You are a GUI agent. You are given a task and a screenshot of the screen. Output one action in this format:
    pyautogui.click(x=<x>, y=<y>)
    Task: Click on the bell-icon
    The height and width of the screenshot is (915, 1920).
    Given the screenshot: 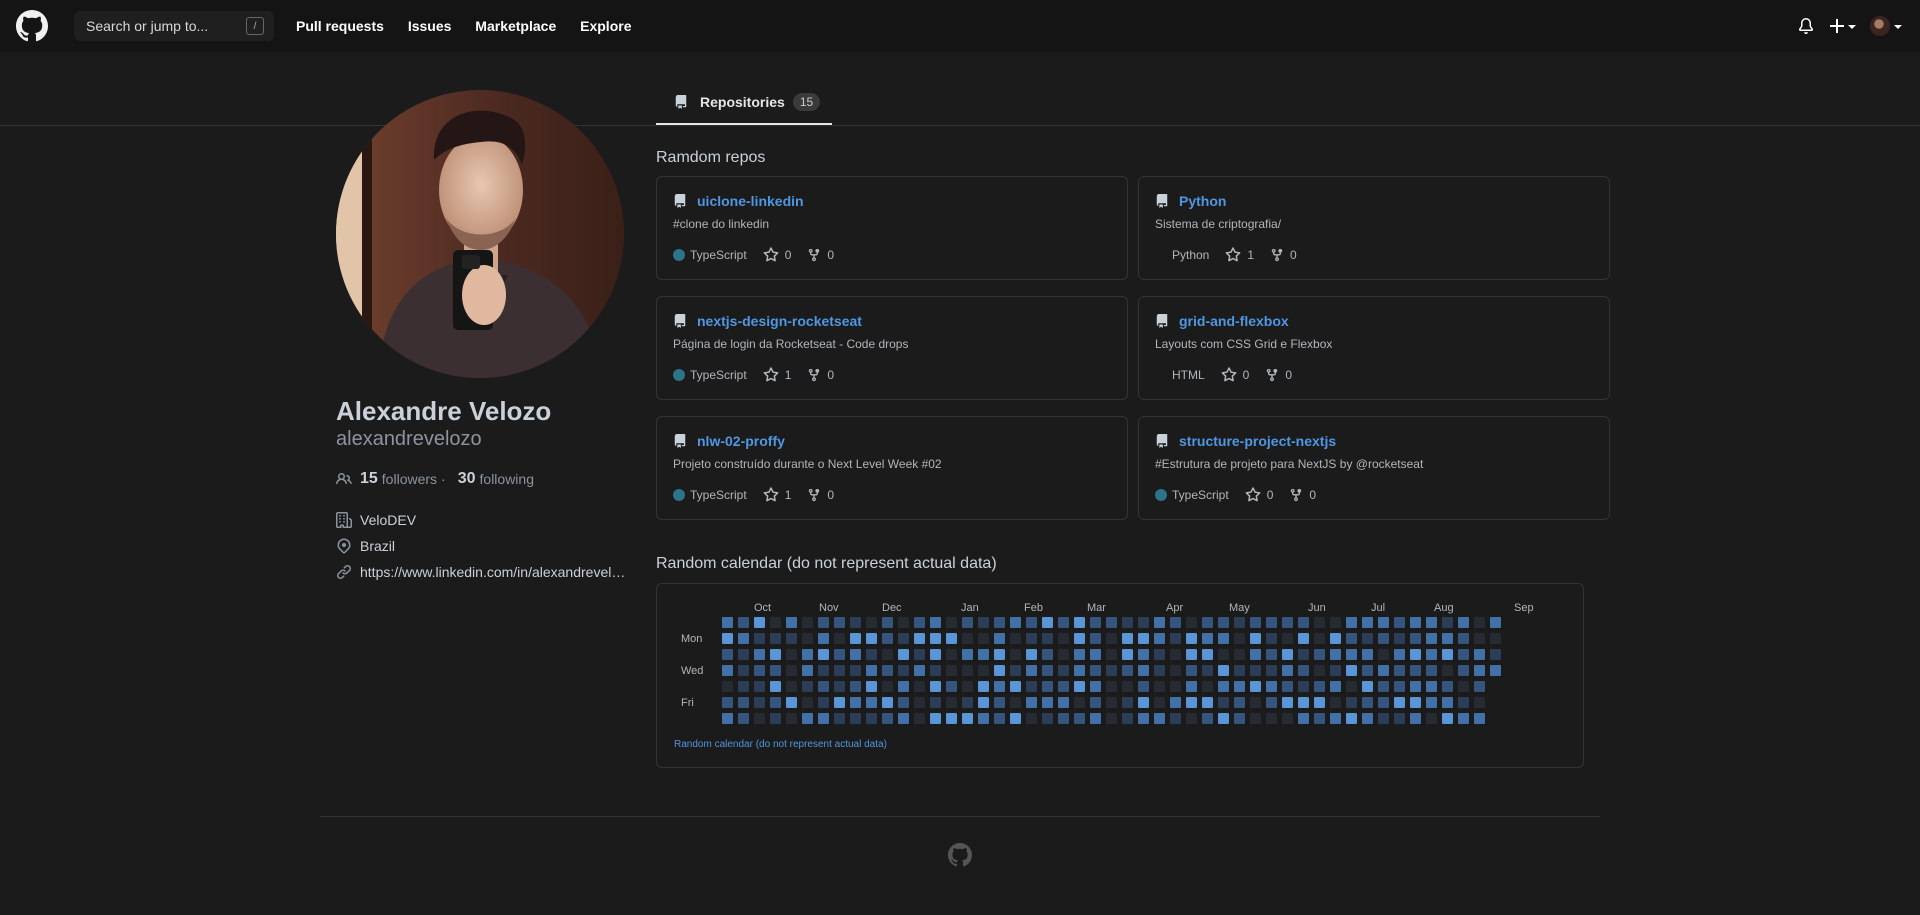 What is the action you would take?
    pyautogui.click(x=1806, y=26)
    